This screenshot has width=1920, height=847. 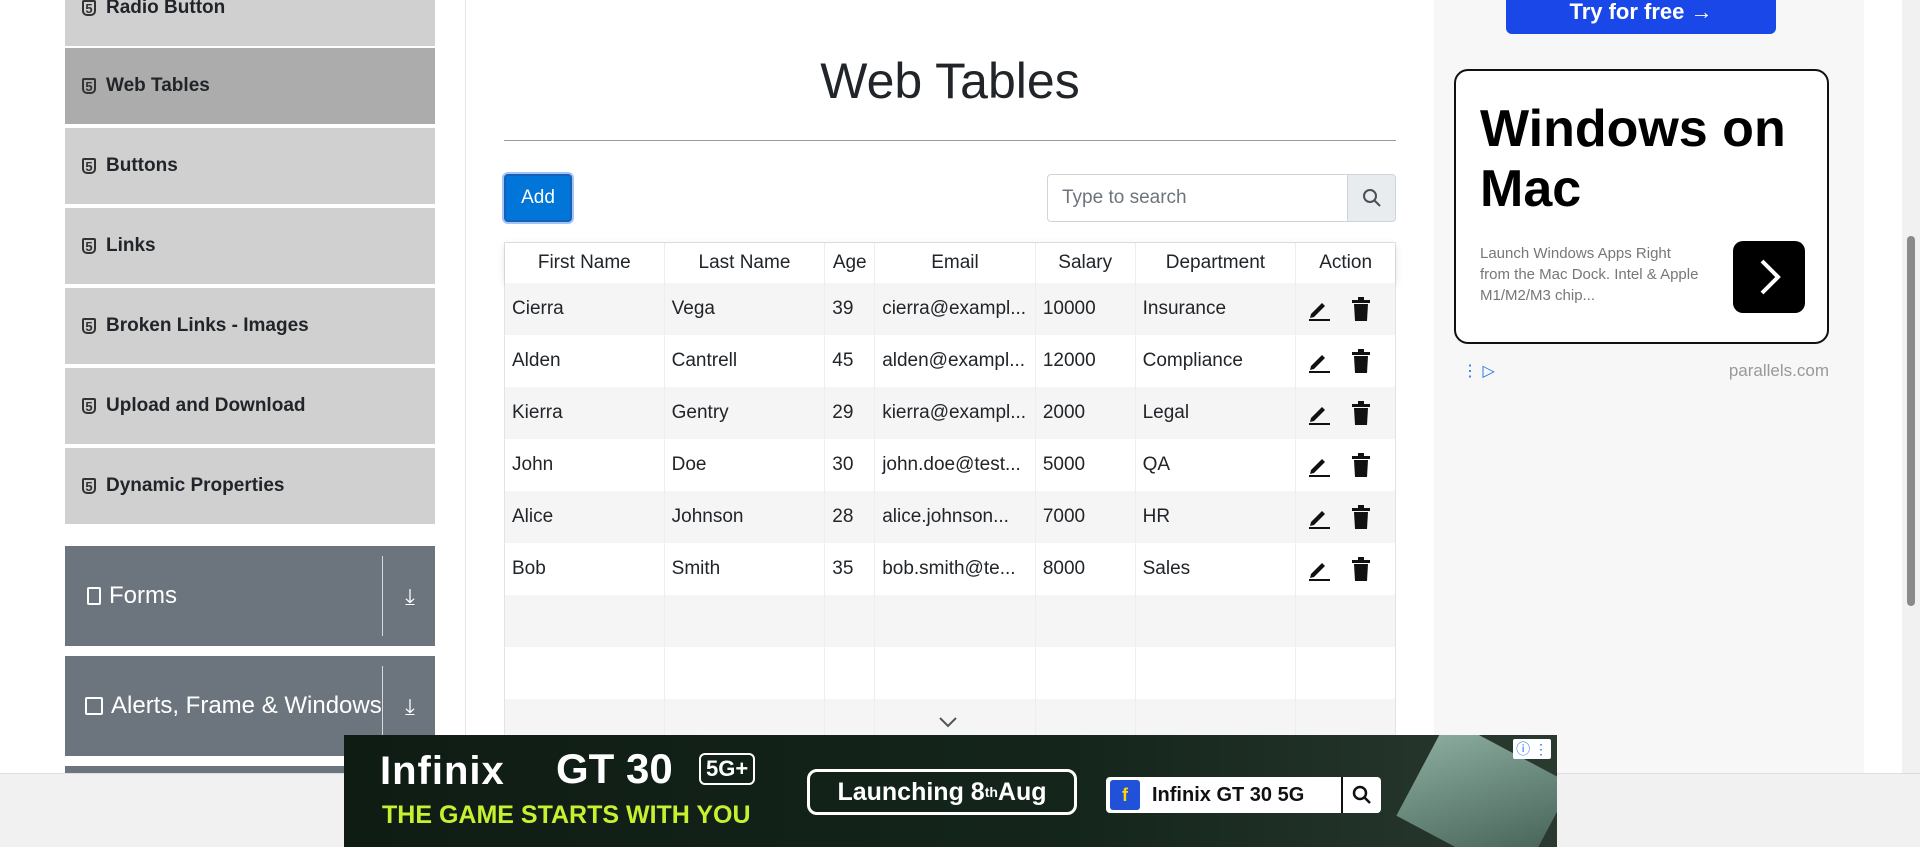 What do you see at coordinates (1216, 263) in the screenshot?
I see `column-header-department: Department` at bounding box center [1216, 263].